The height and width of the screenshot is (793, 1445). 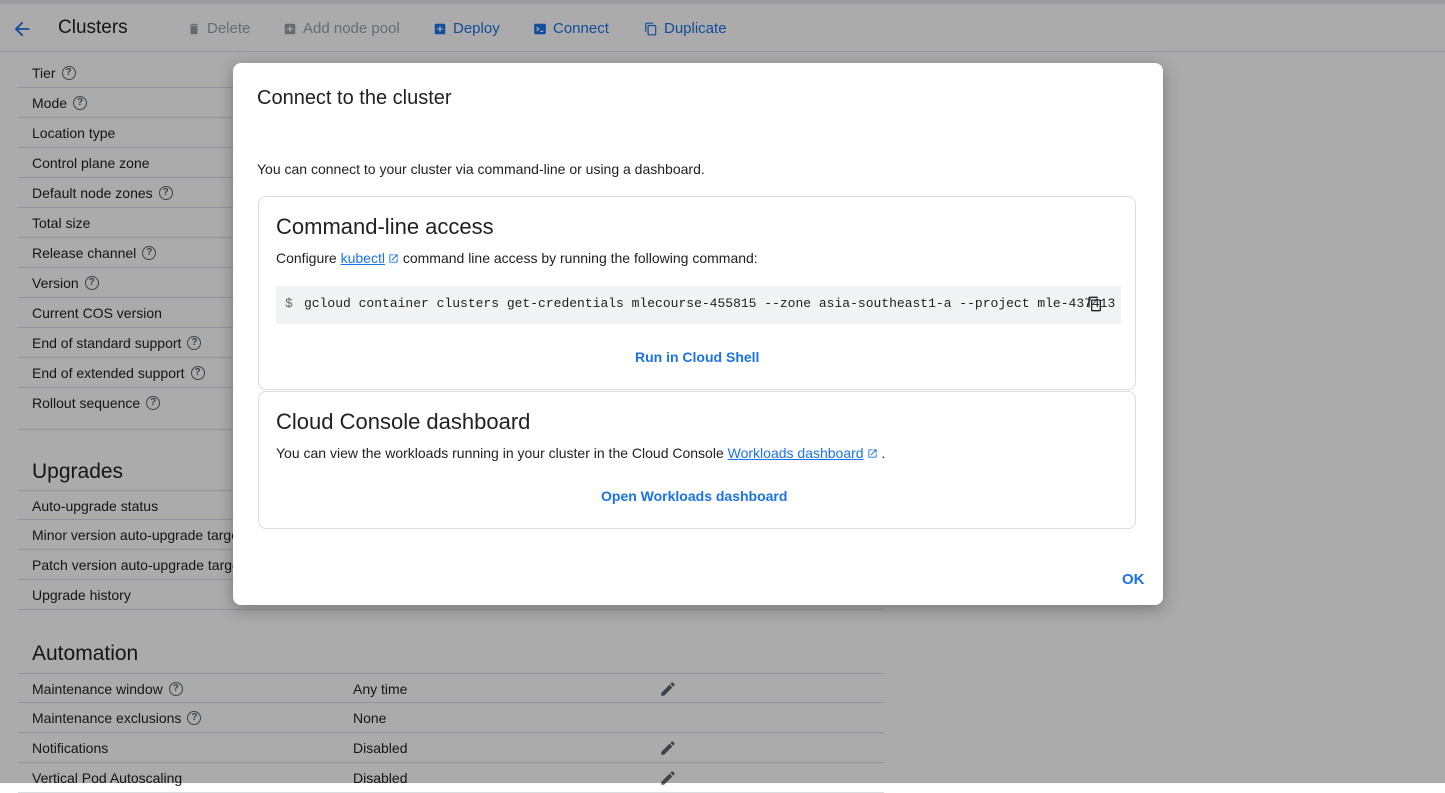 I want to click on cli-heading: Command-line access, so click(x=385, y=226).